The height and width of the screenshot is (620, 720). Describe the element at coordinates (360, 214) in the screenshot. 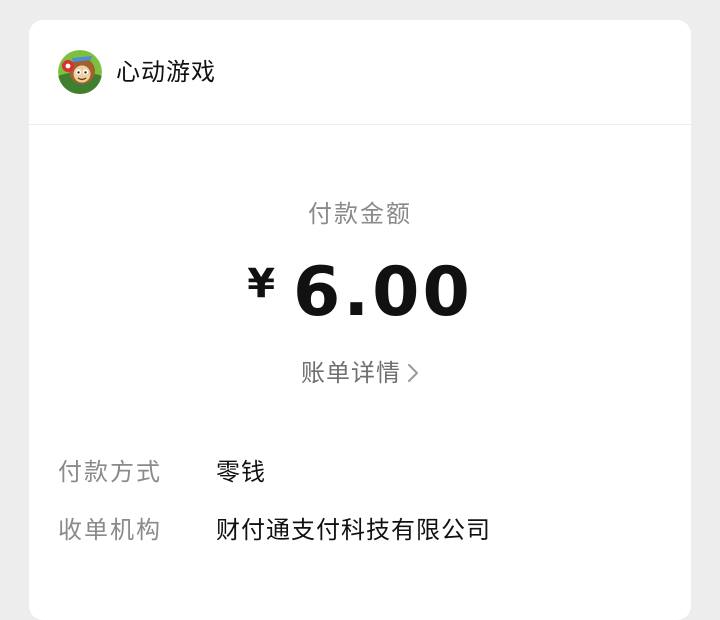

I see `amount-label: 付款金额` at that location.